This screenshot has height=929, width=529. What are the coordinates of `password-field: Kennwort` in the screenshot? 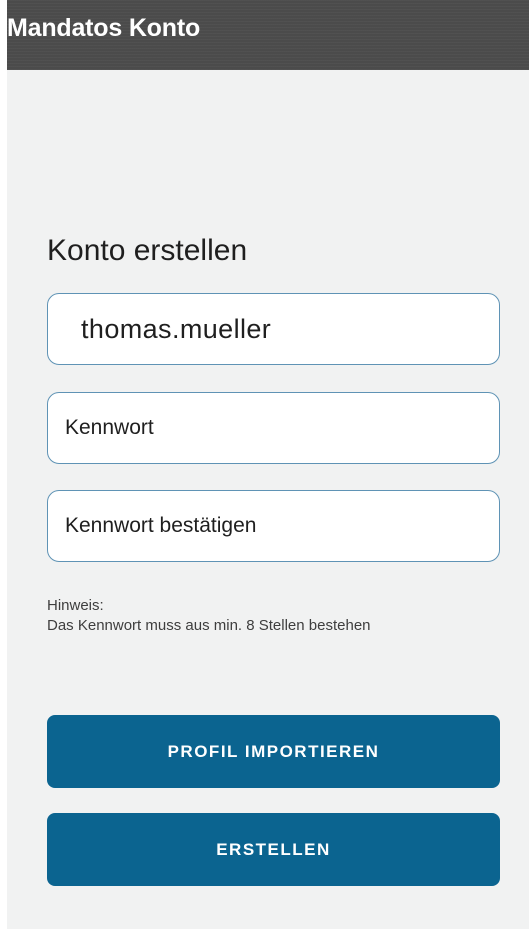 It's located at (273, 428).